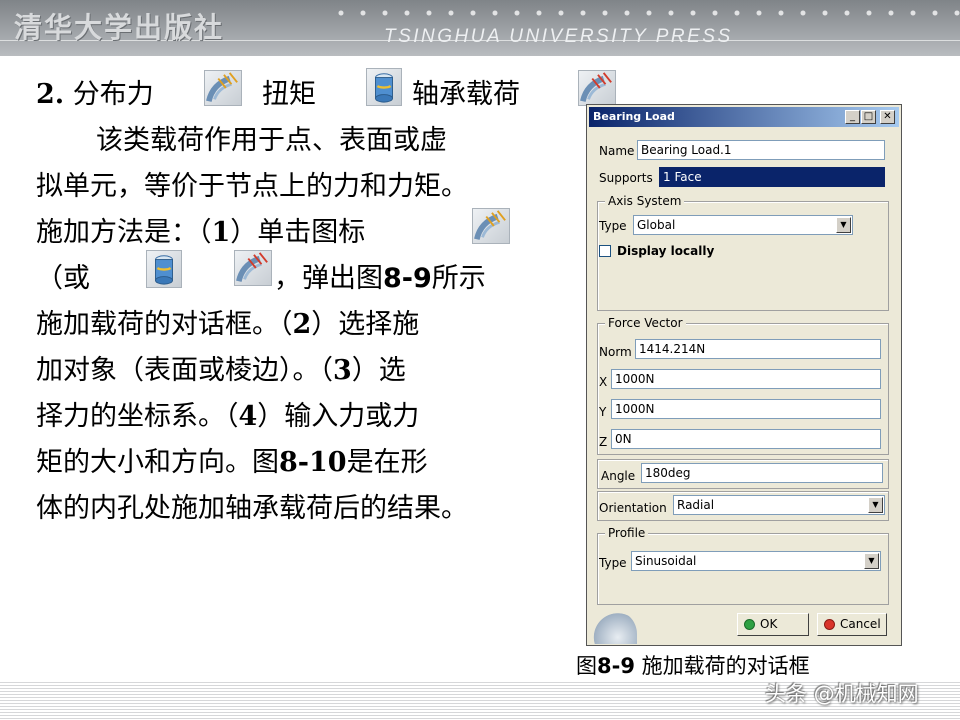  I want to click on text-line-5-start: （或, so click(63, 278).